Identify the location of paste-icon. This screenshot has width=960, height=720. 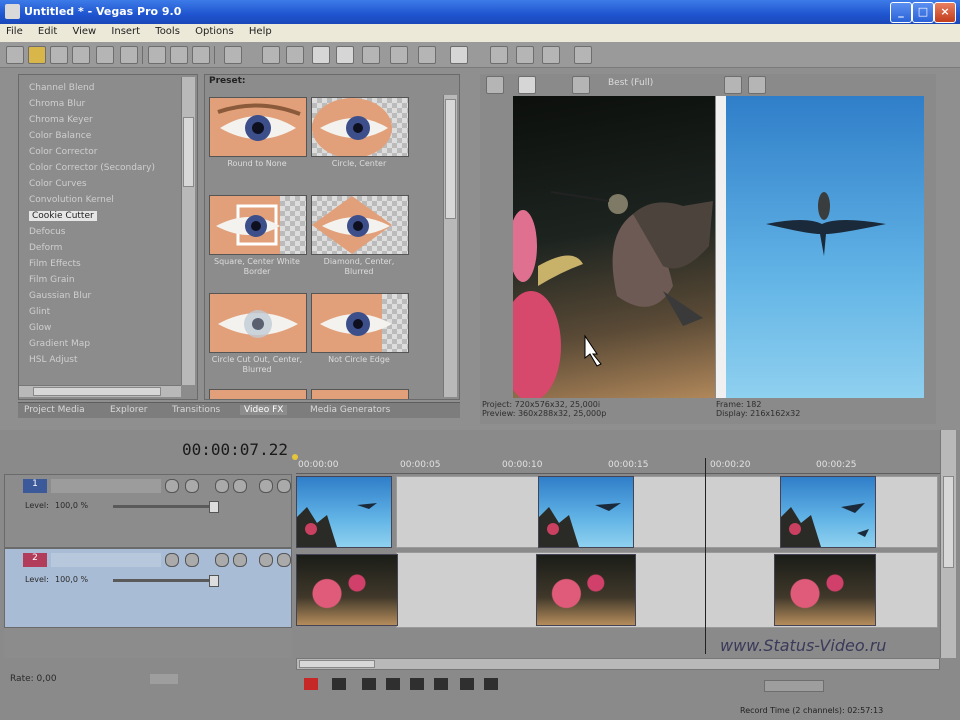
(201, 55).